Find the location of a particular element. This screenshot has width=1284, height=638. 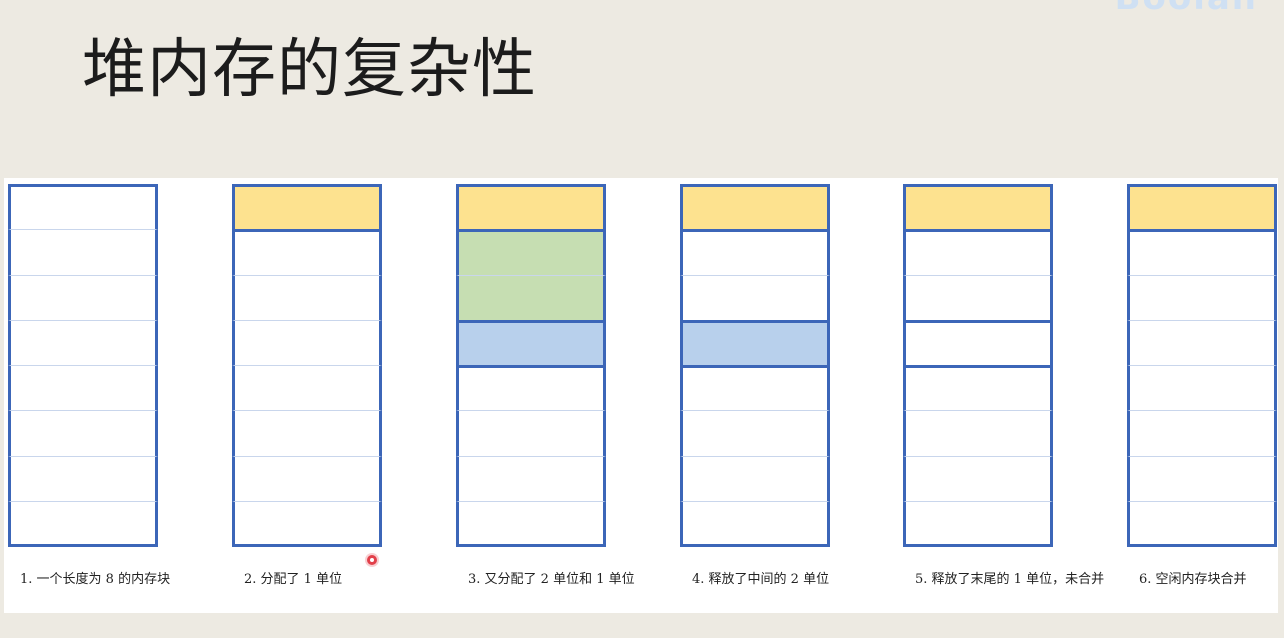

brand-logo: Boolan is located at coordinates (1186, 9).